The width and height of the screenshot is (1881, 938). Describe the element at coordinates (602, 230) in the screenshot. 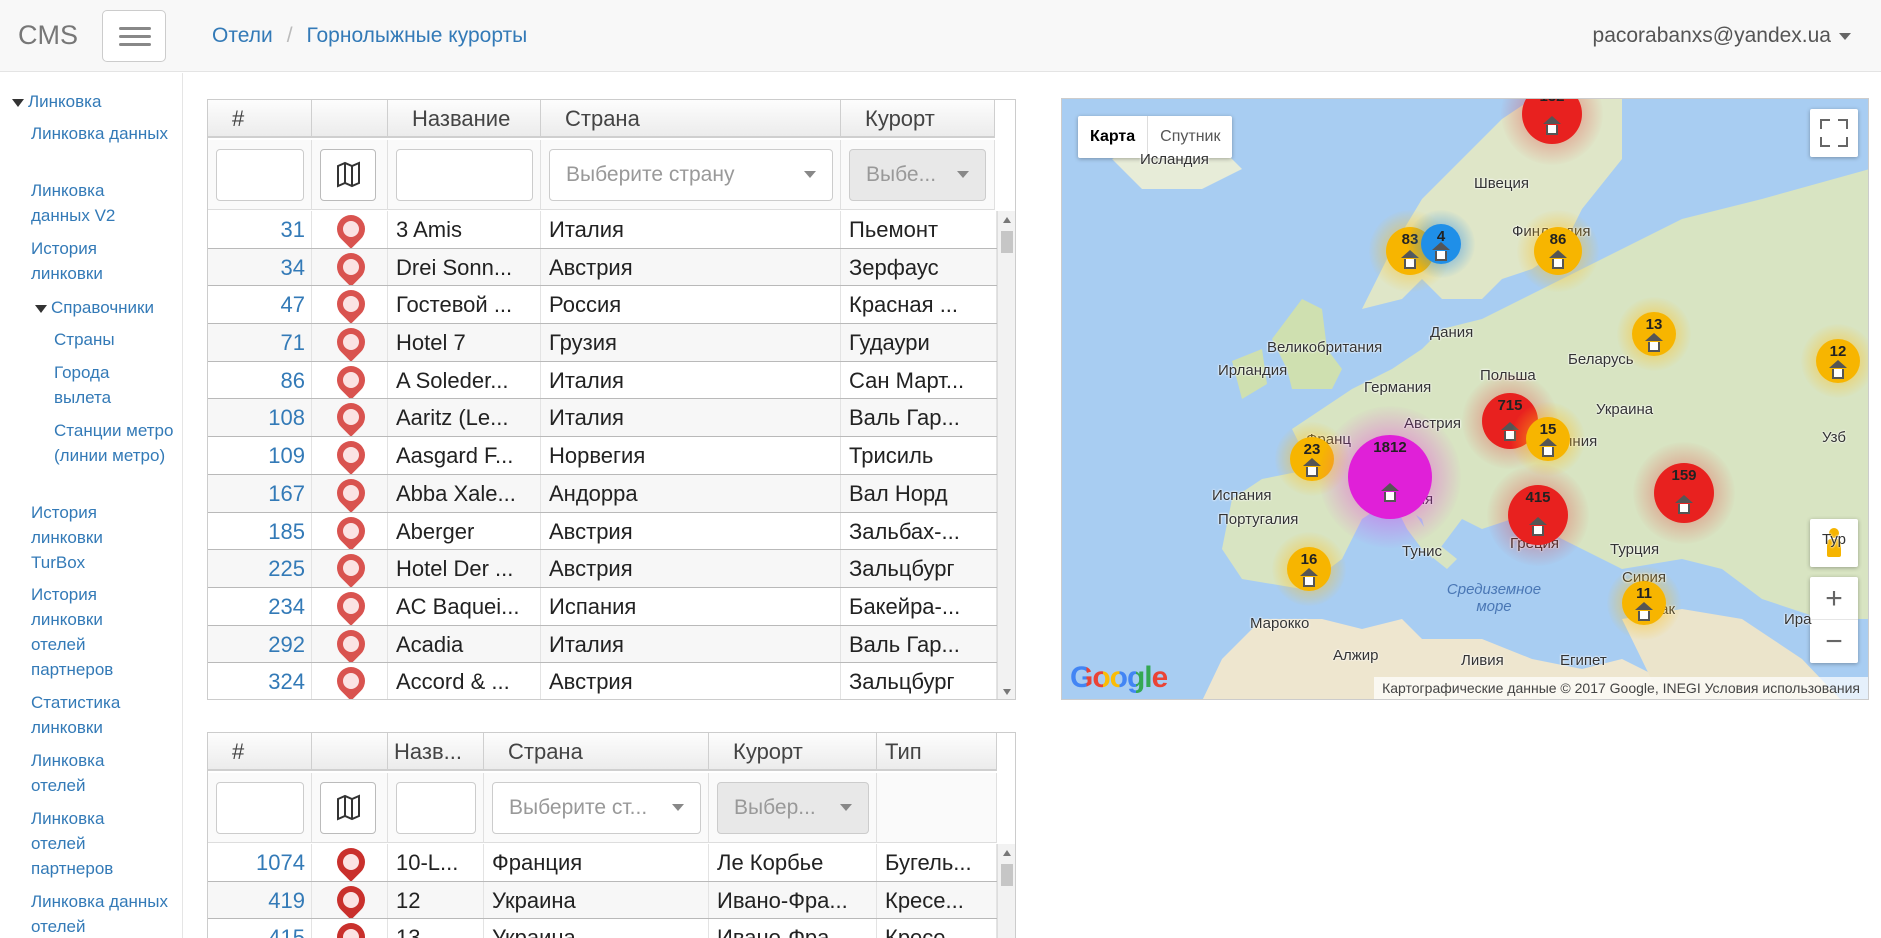

I see `table-row: 31 3 Amis Италия Пьемонт` at that location.